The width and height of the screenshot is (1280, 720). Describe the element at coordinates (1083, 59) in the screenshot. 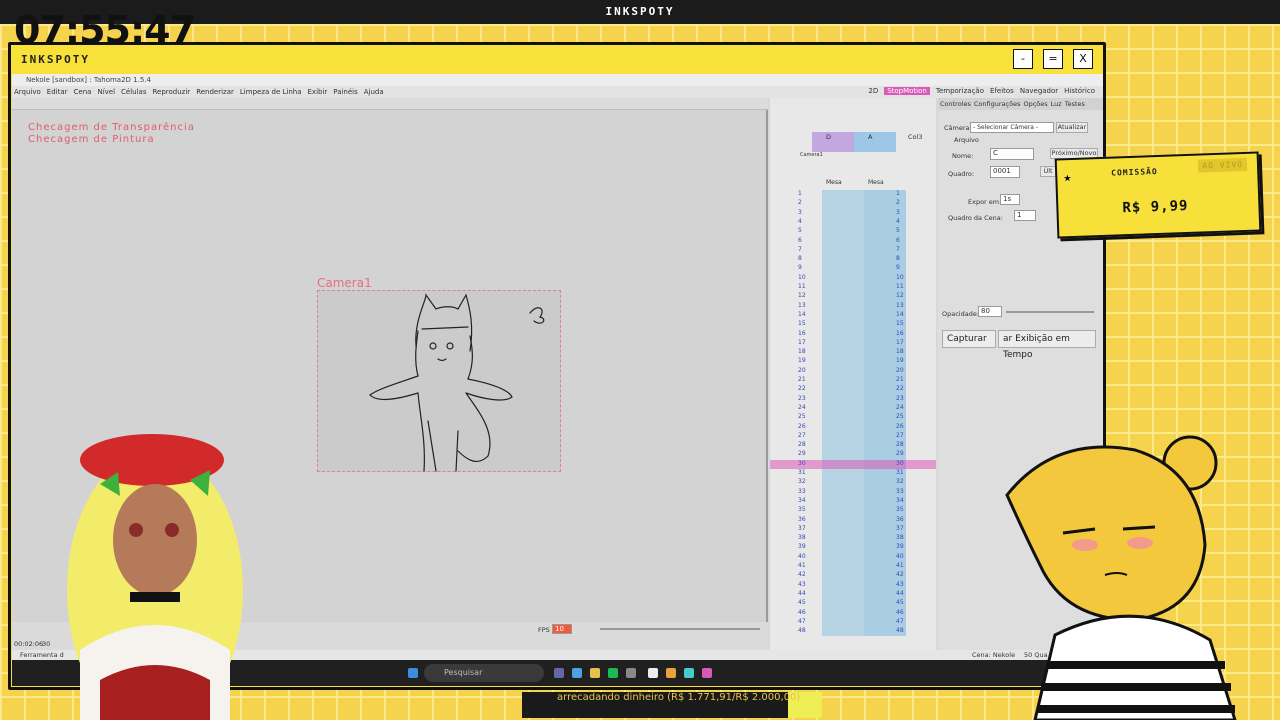

I see `close-button: X` at that location.